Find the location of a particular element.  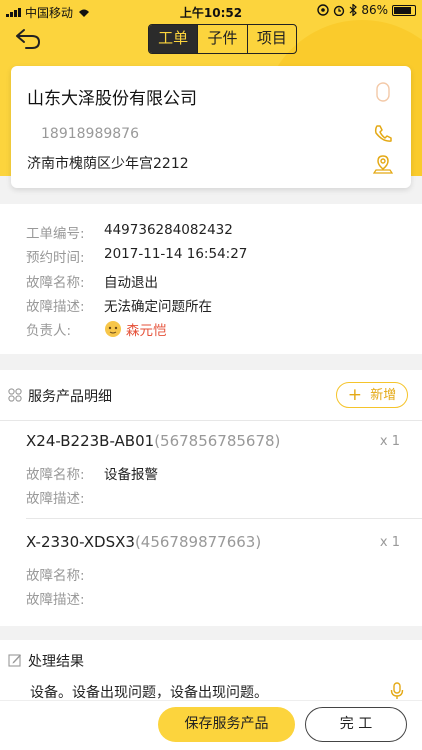

customer-phone: 18918989876 is located at coordinates (90, 134).